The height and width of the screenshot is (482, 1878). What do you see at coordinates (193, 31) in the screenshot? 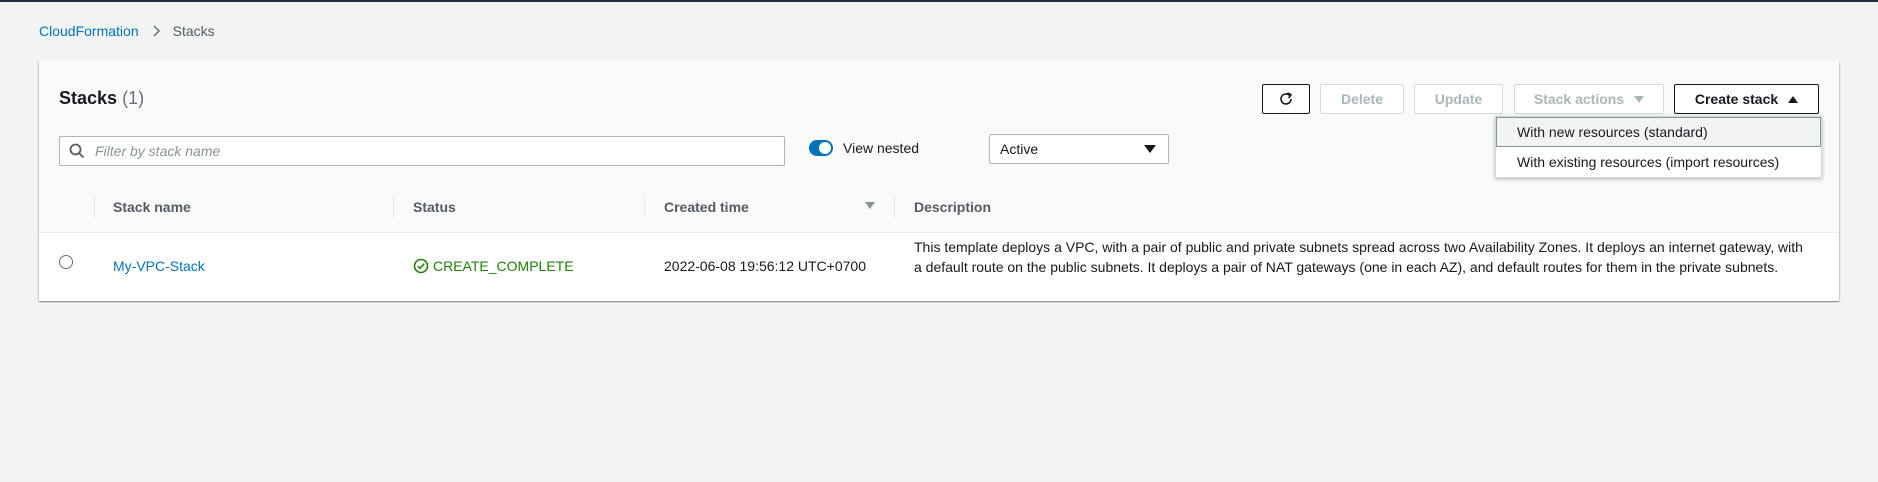
I see `breadcrumb-current: Stacks` at bounding box center [193, 31].